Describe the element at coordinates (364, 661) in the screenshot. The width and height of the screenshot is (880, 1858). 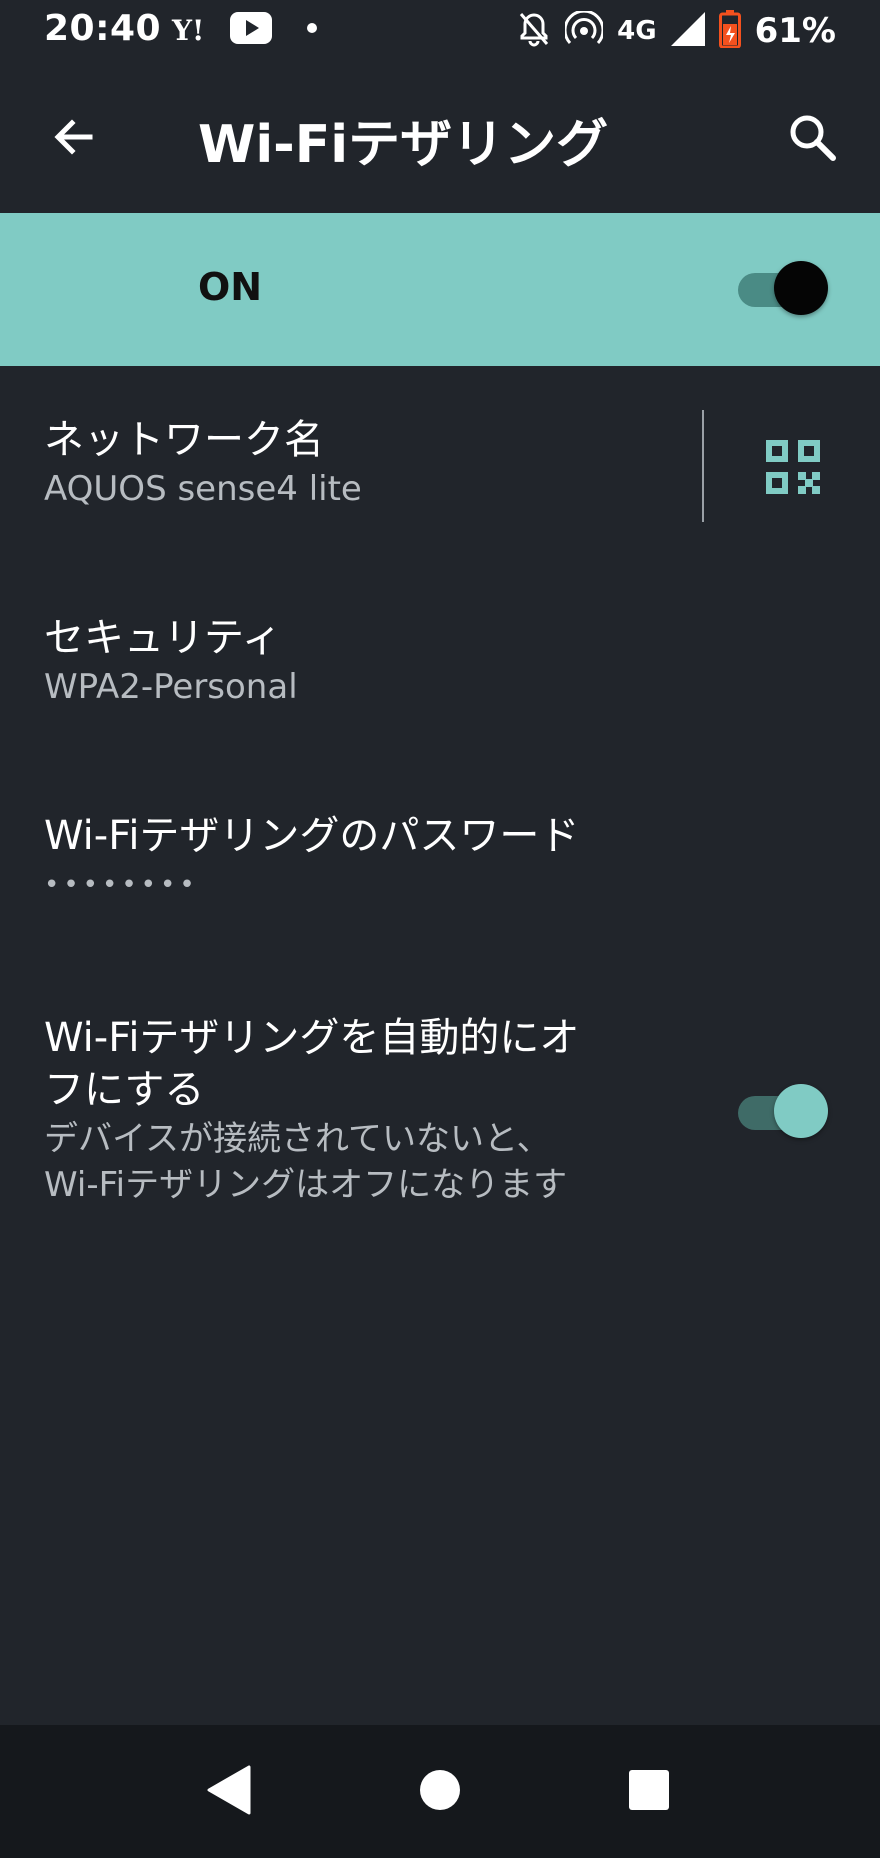
I see `security-preference: セキュリティ WPA2-Personal` at that location.